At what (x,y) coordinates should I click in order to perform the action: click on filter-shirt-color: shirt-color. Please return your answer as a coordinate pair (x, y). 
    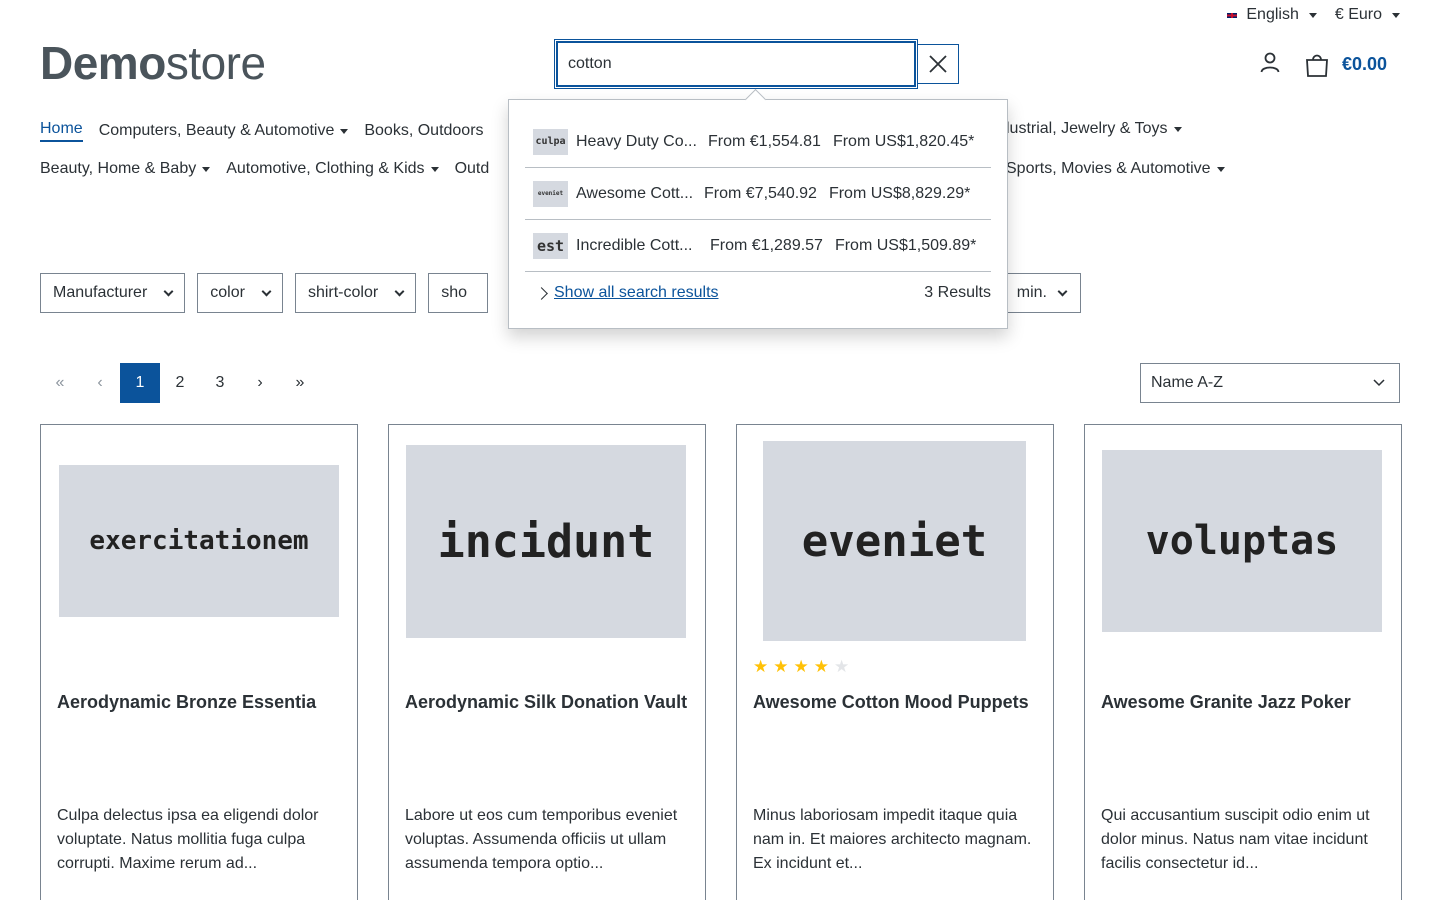
    Looking at the image, I should click on (355, 293).